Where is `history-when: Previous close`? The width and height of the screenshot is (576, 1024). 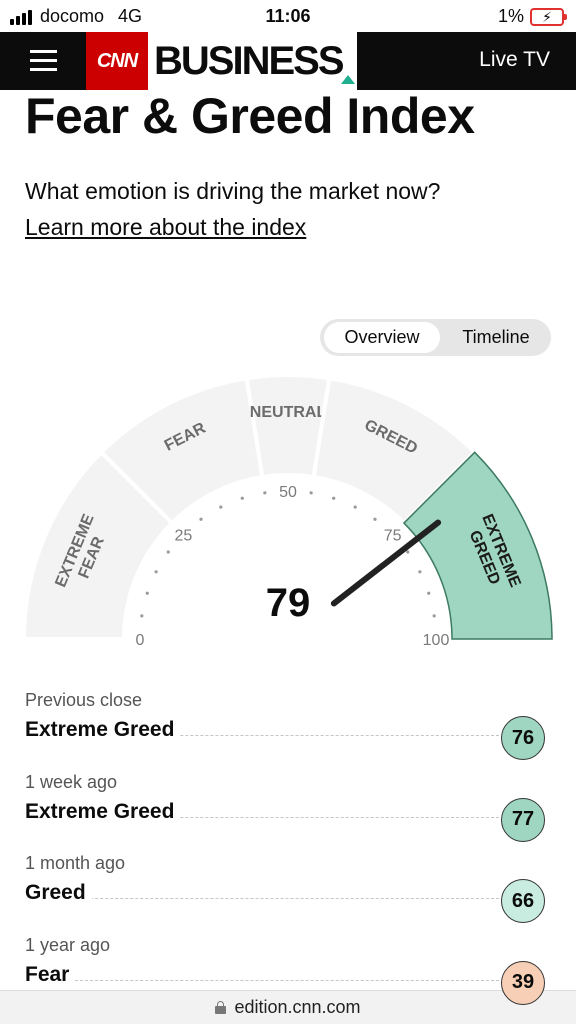
history-when: Previous close is located at coordinates (84, 700).